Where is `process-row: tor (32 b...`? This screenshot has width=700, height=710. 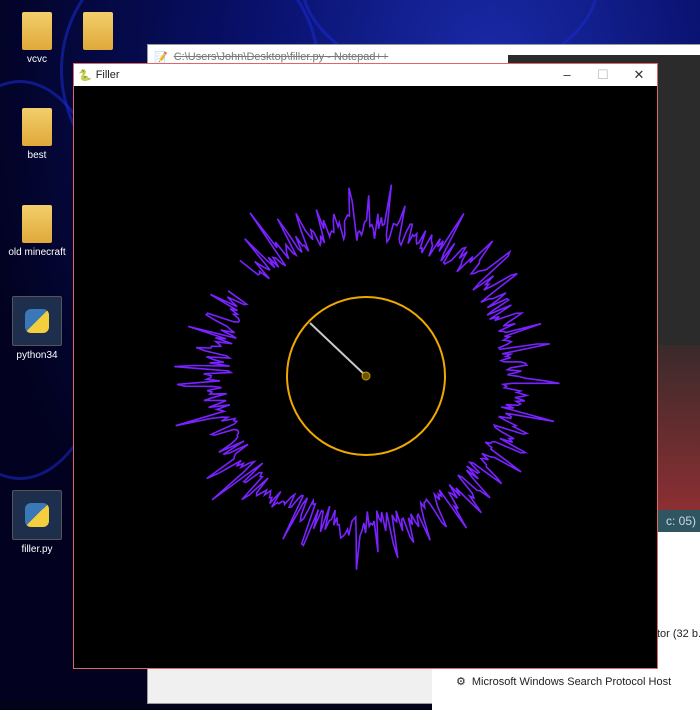
process-row: tor (32 b... is located at coordinates (678, 634).